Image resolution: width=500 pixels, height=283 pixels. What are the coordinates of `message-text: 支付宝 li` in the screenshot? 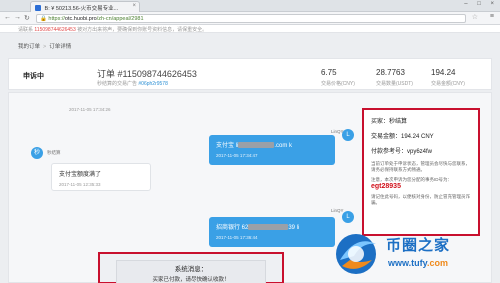 It's located at (227, 146).